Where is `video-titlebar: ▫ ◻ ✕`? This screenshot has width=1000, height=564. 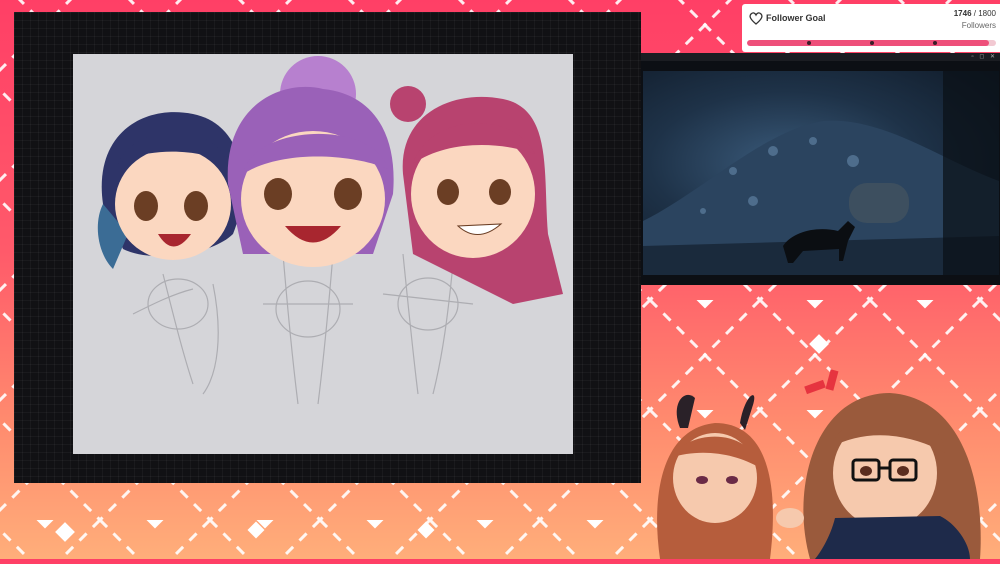
video-titlebar: ▫ ◻ ✕ is located at coordinates (820, 57).